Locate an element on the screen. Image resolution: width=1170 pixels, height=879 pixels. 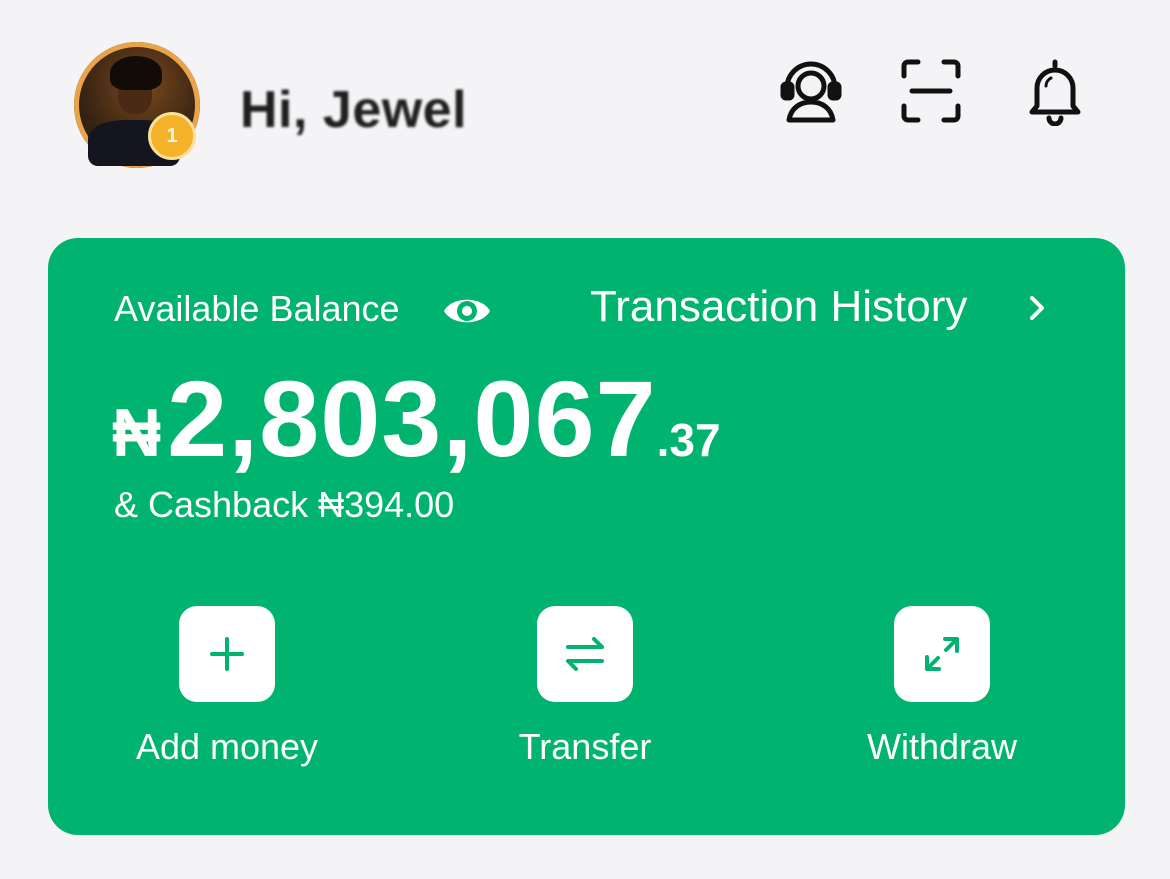
plus-icon is located at coordinates (227, 654).